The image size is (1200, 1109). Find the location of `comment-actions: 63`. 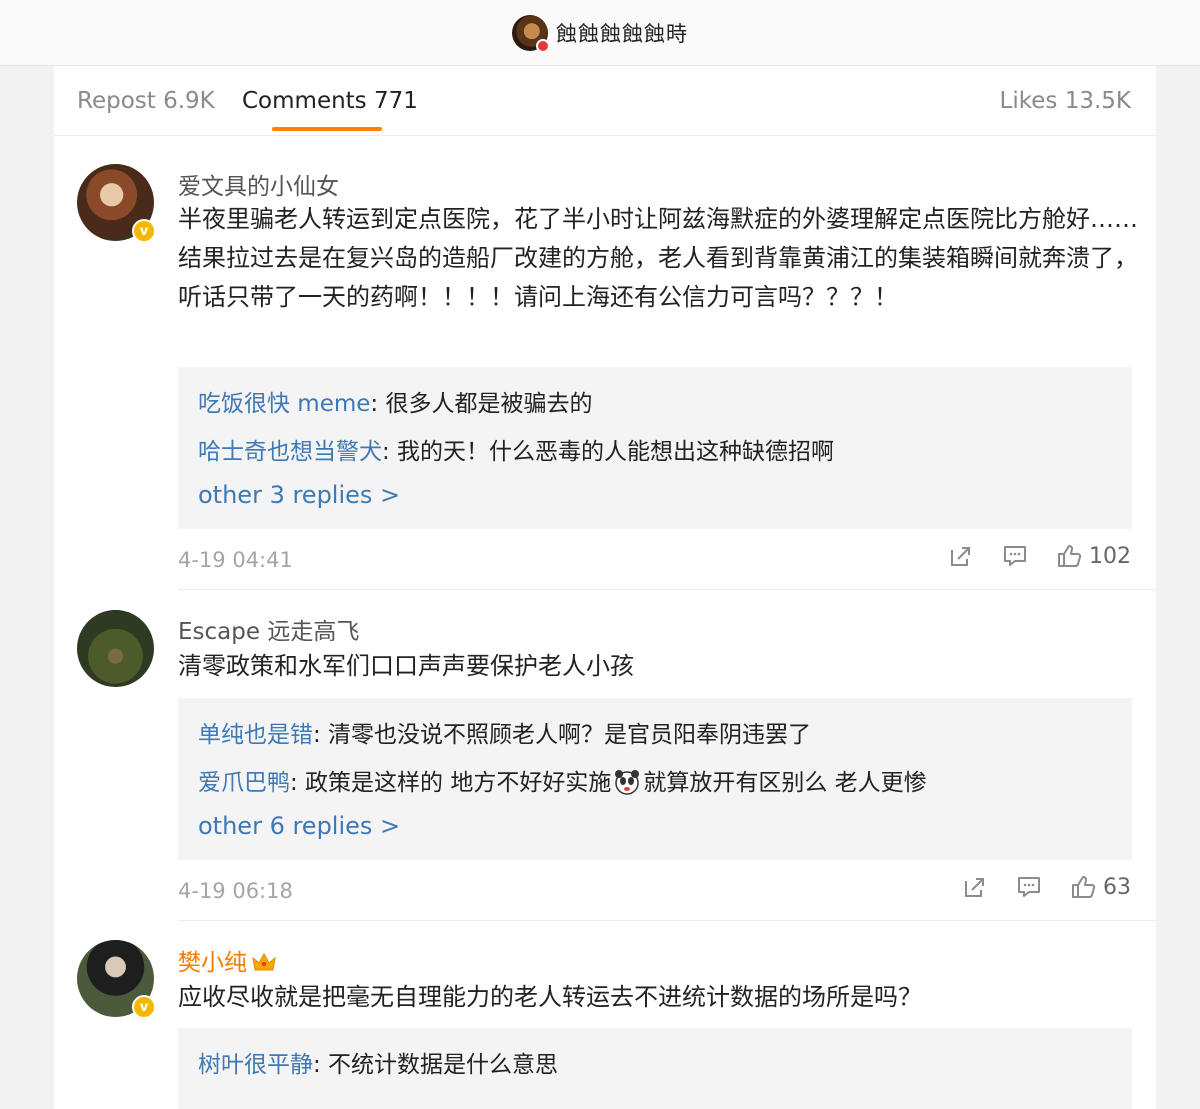

comment-actions: 63 is located at coordinates (1033, 887).